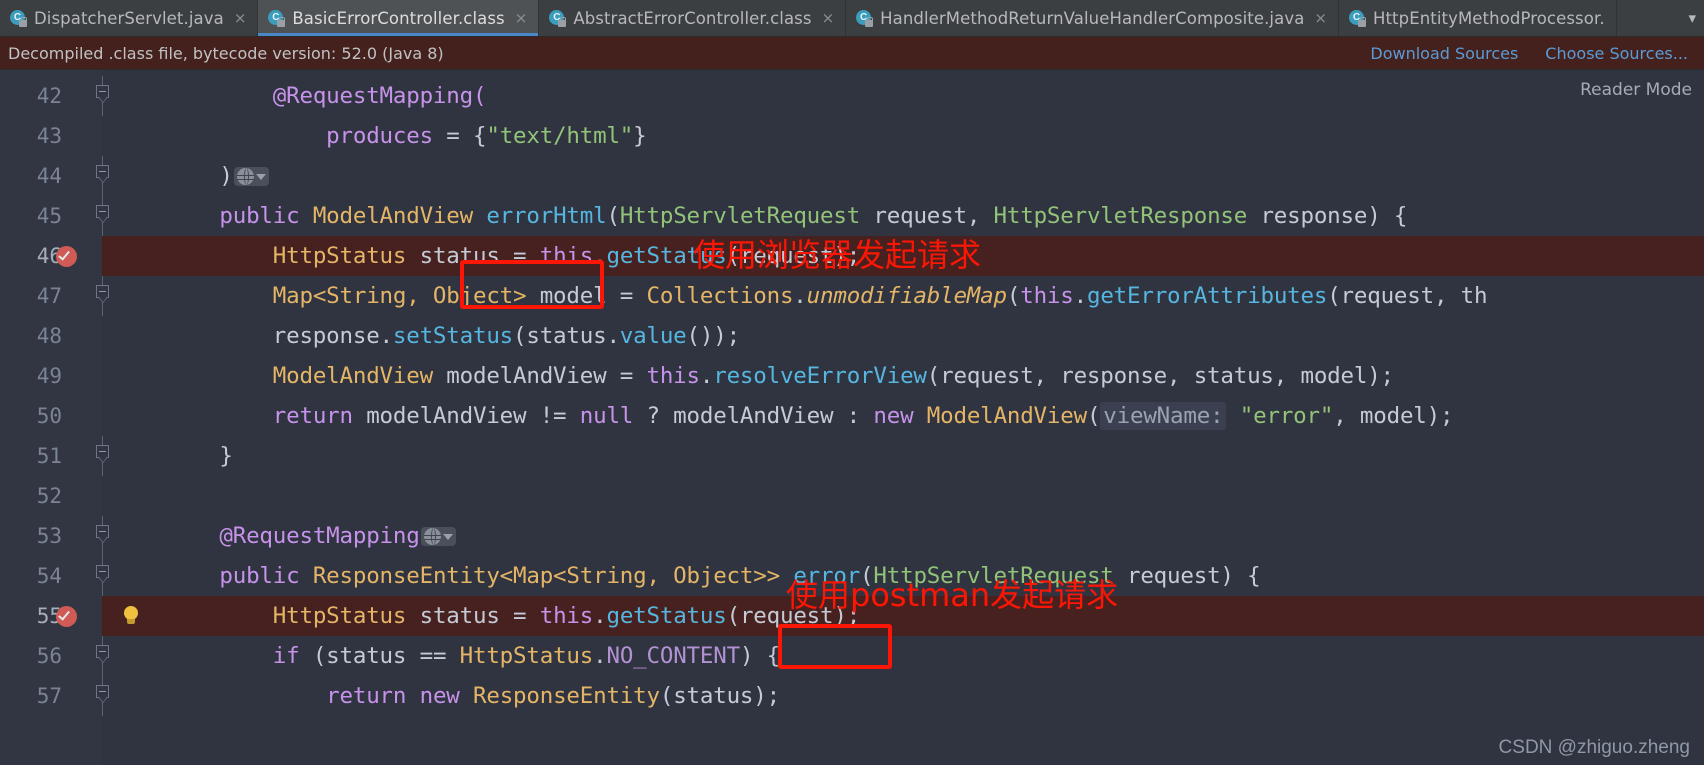 This screenshot has width=1704, height=765. What do you see at coordinates (49, 536) in the screenshot?
I see `line-number: 53` at bounding box center [49, 536].